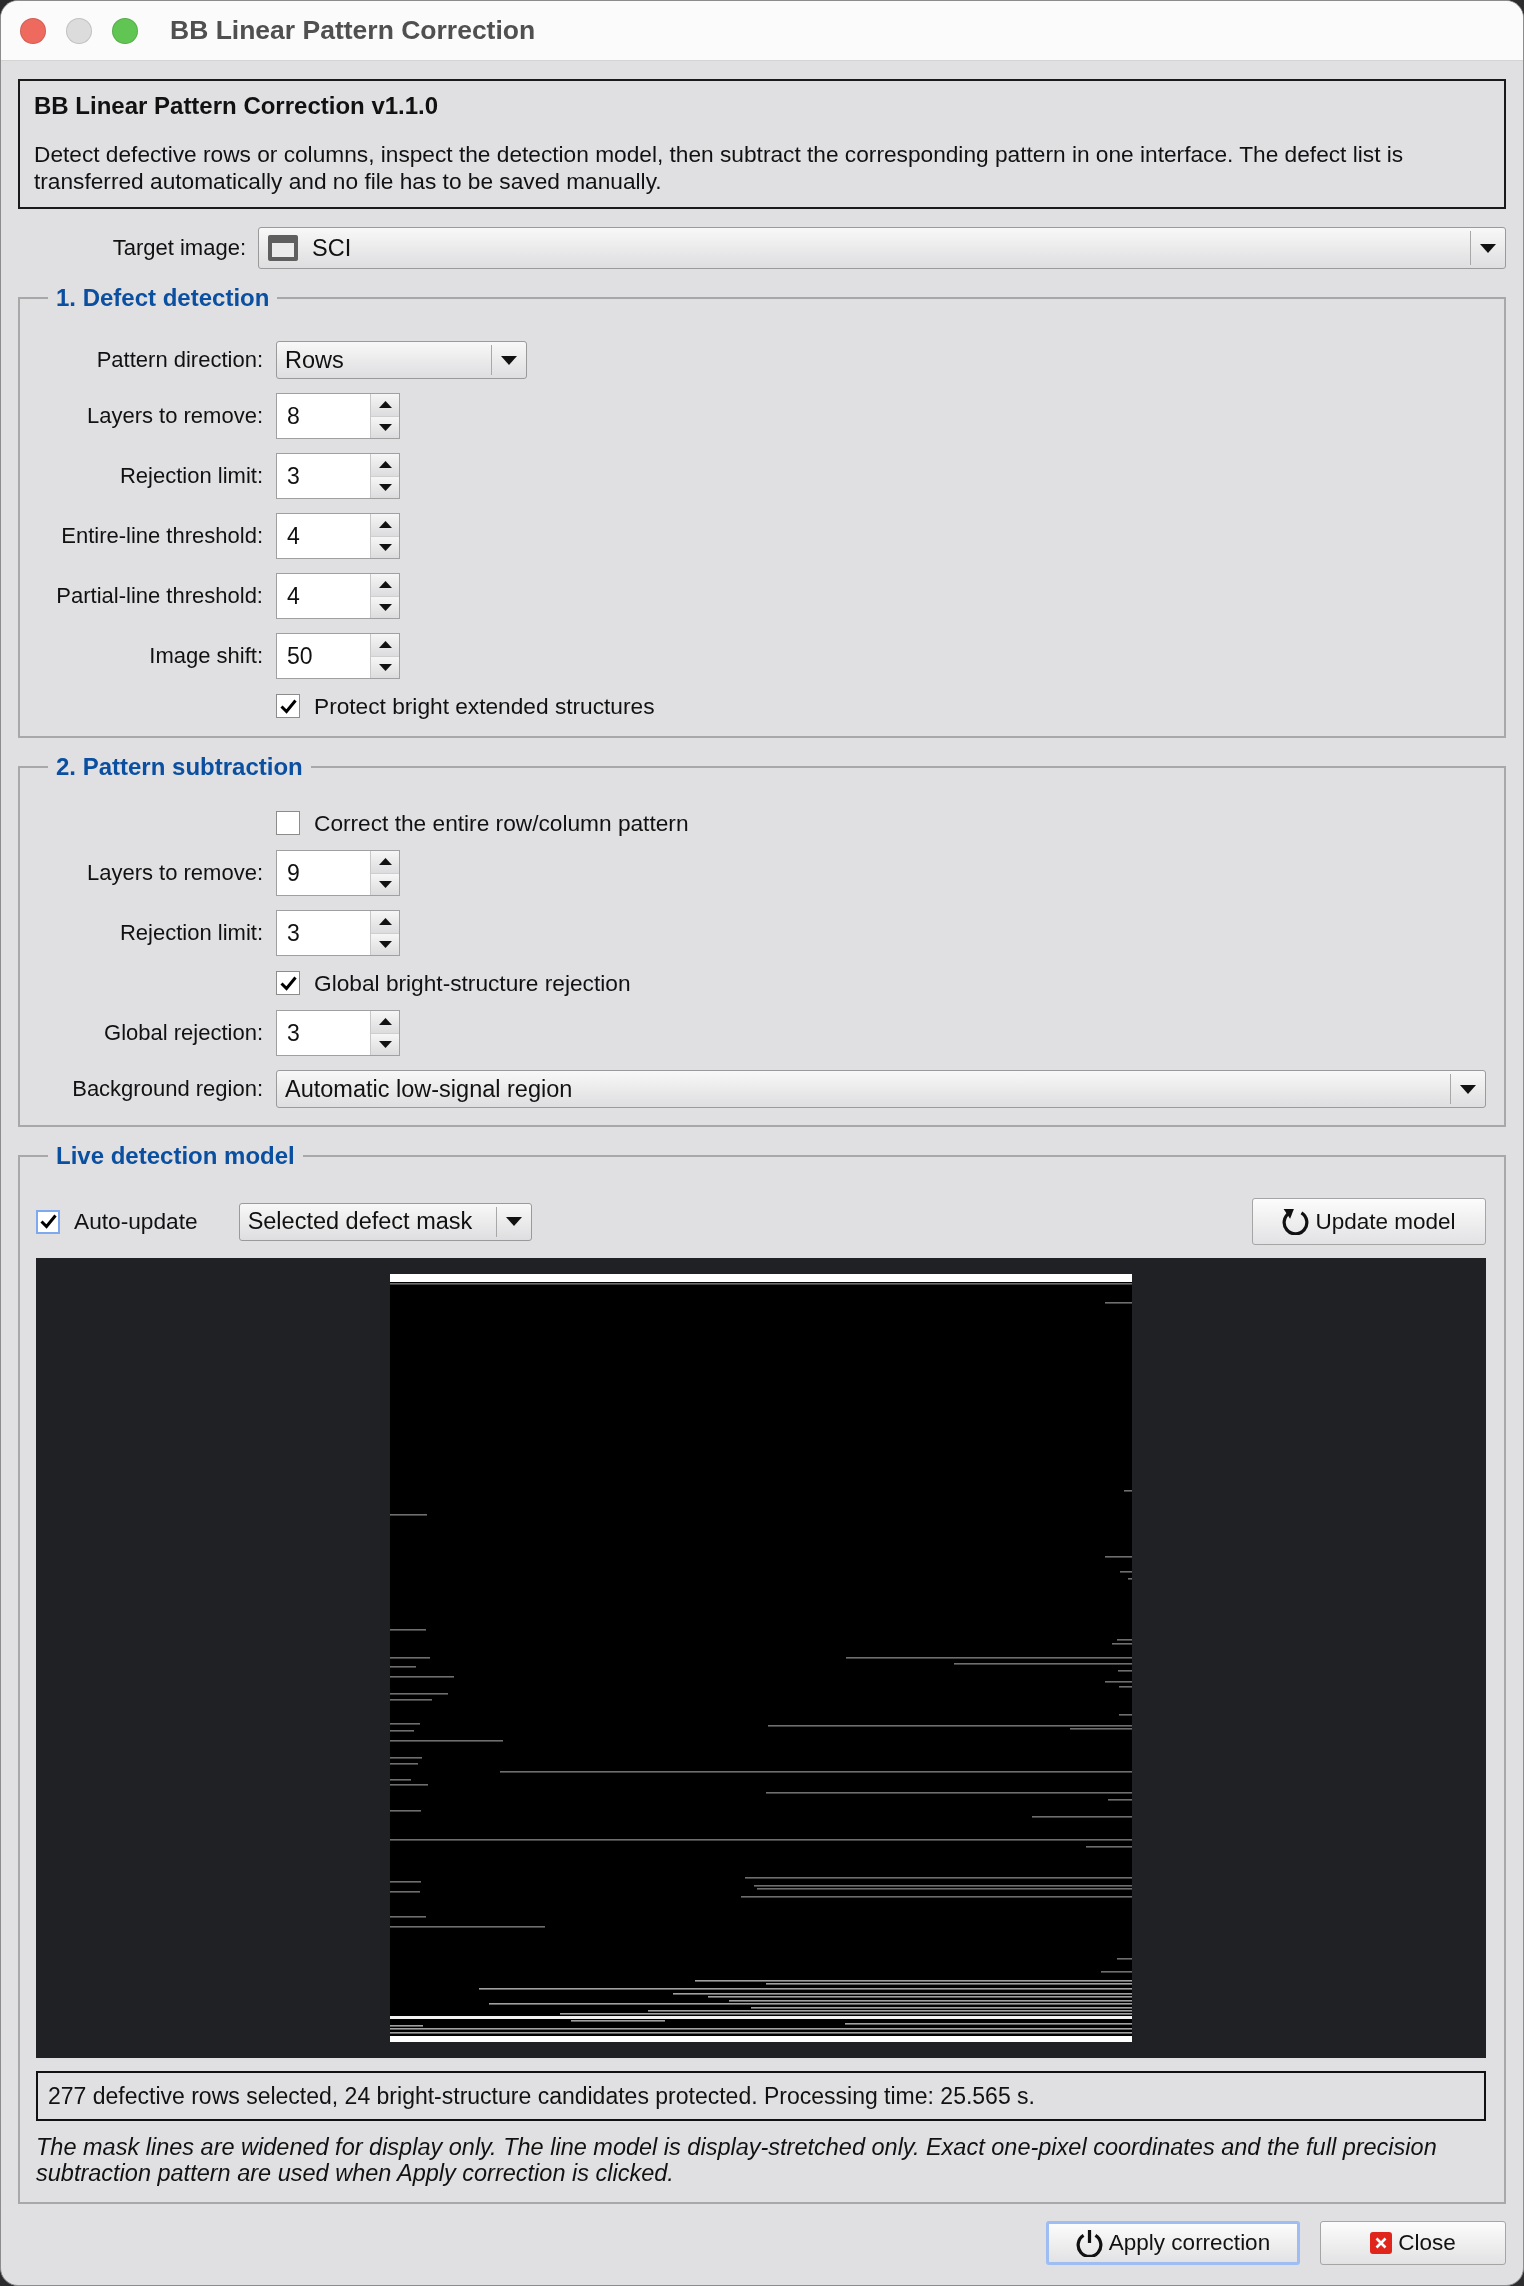 This screenshot has width=1524, height=2286. I want to click on group-title: Live detection model, so click(175, 1156).